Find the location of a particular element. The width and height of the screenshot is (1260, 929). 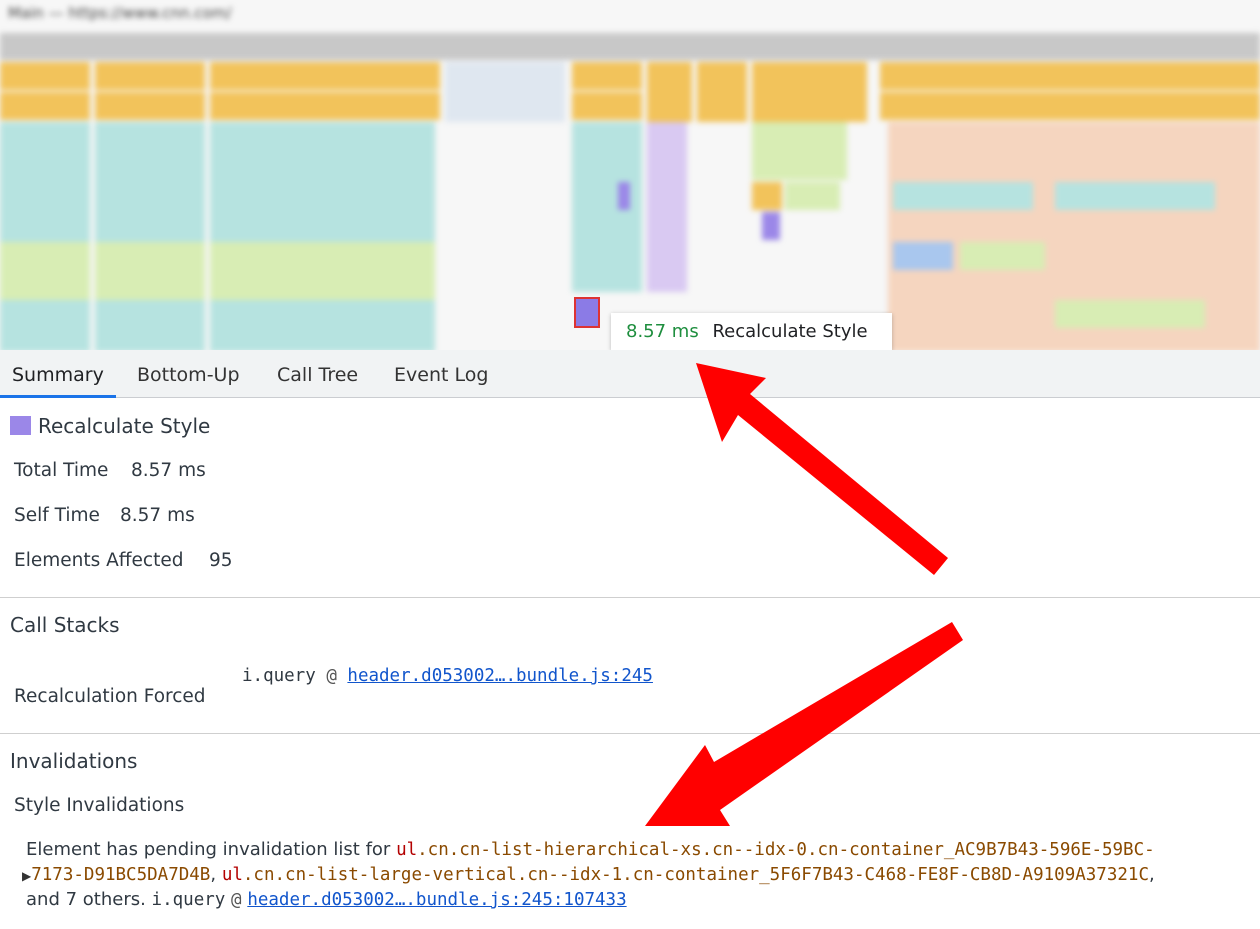

tooltip-event-name: Recalculate Style is located at coordinates (790, 331).